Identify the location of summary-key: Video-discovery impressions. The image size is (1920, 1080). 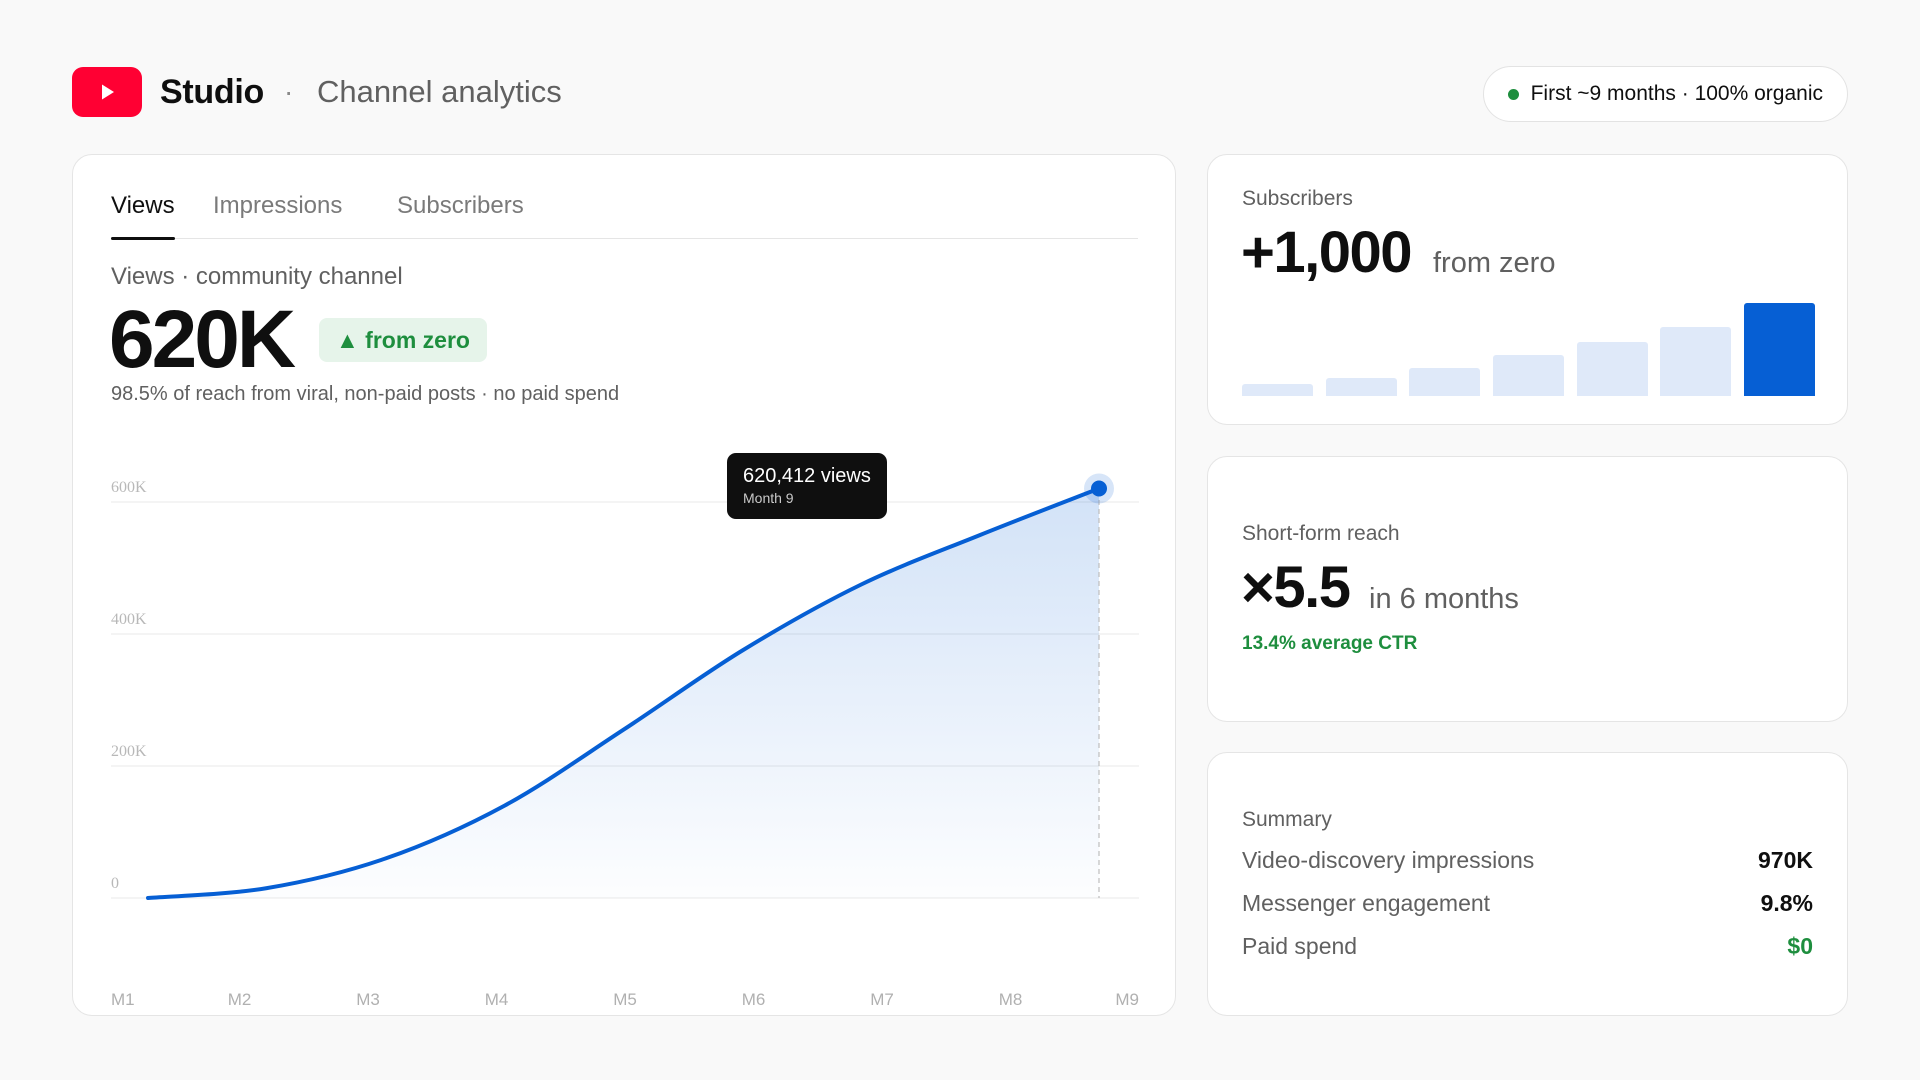
(1388, 860).